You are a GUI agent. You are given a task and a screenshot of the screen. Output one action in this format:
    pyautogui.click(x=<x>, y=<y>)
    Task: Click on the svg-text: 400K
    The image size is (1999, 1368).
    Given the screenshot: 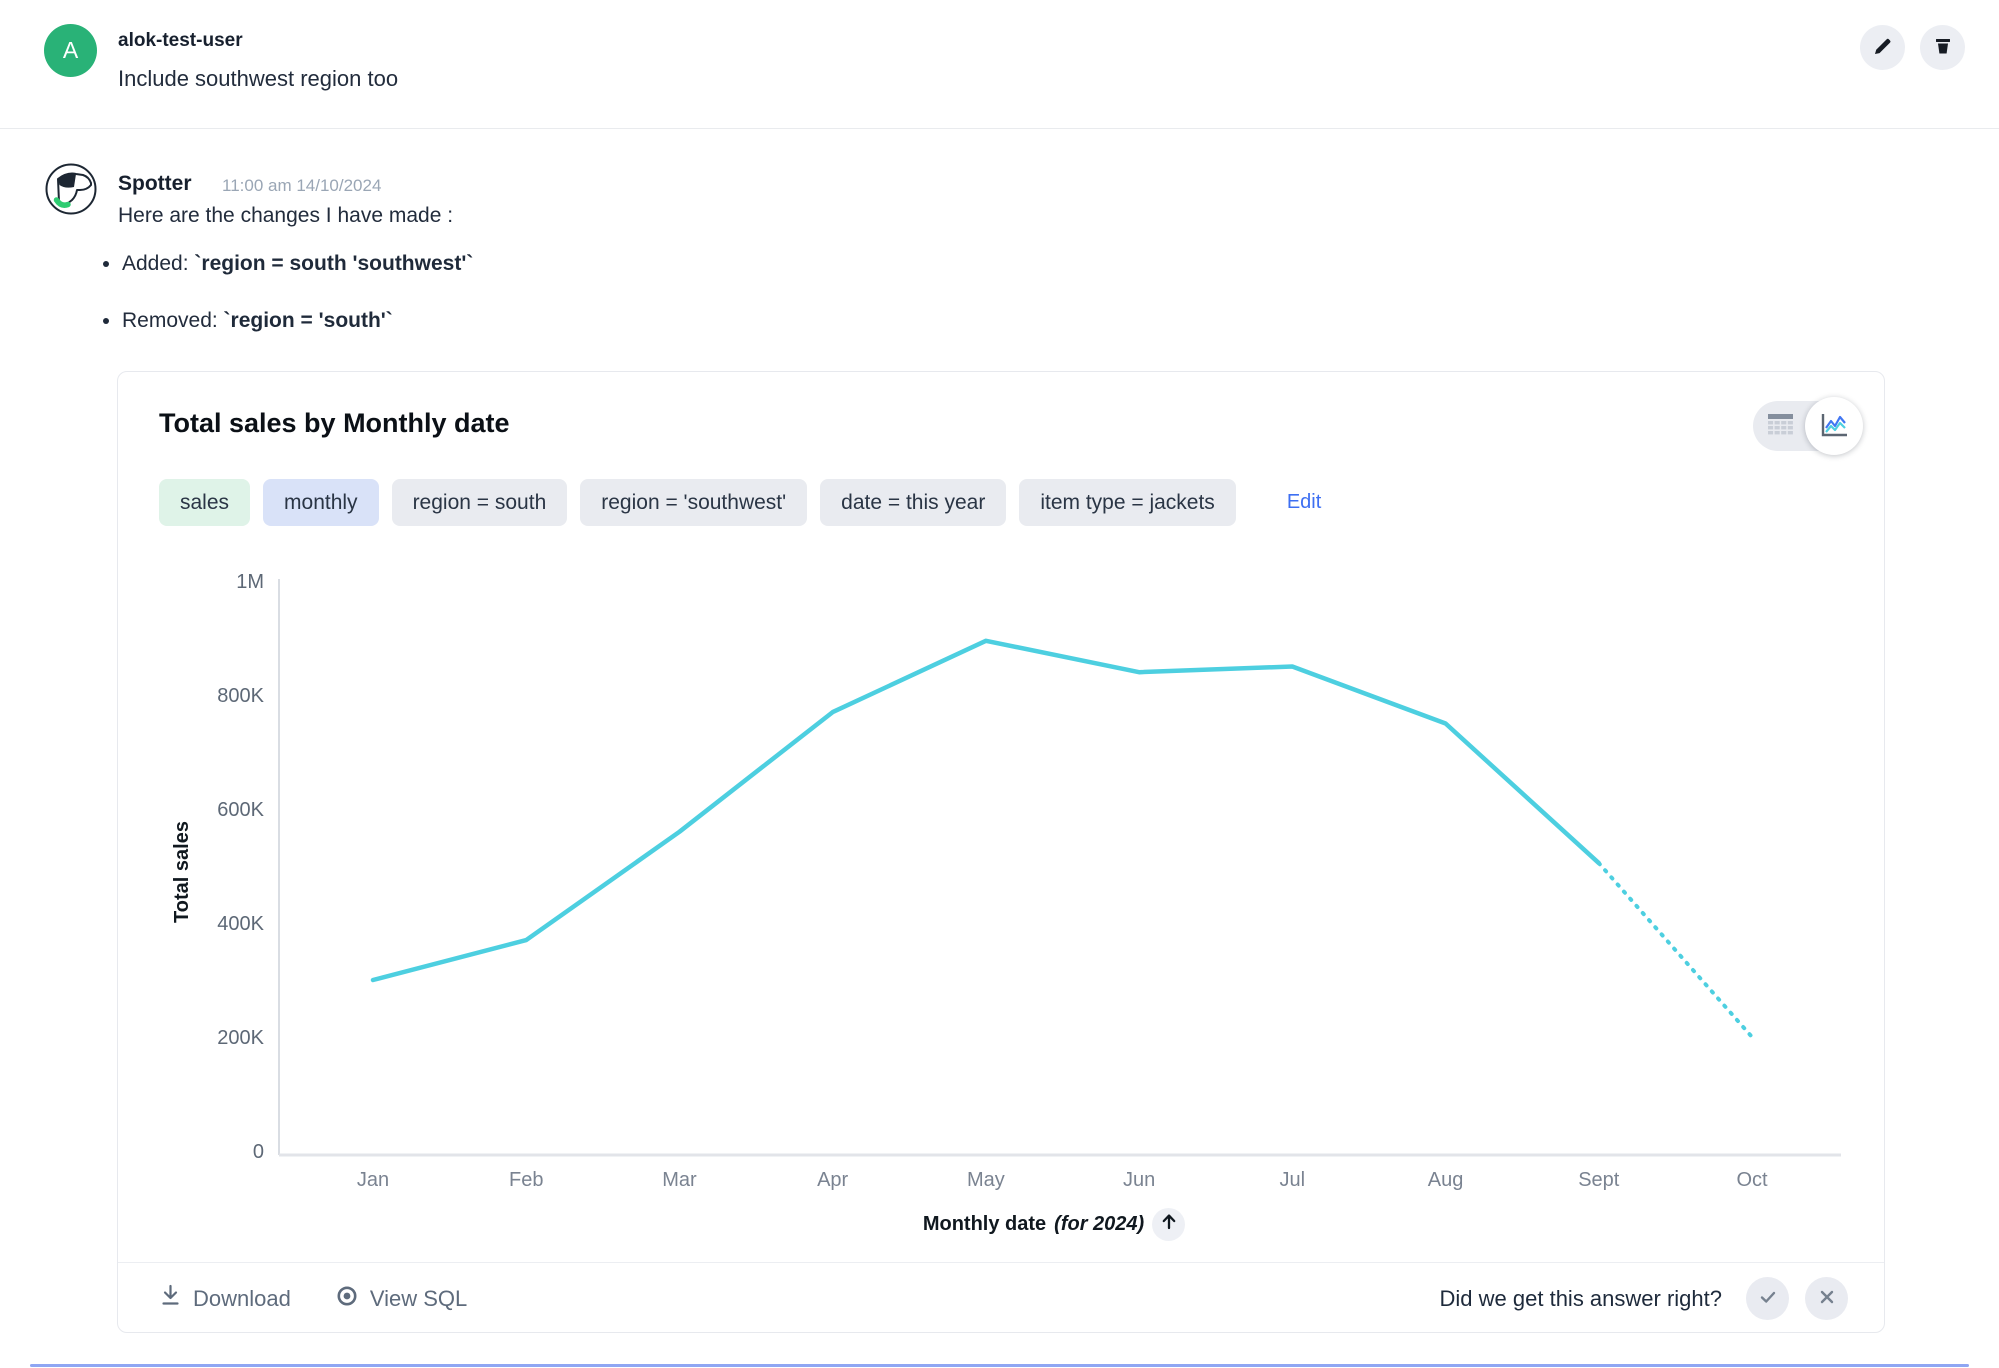 What is the action you would take?
    pyautogui.click(x=240, y=924)
    